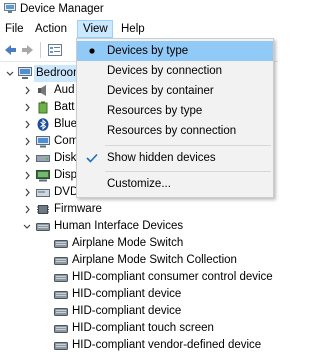 The height and width of the screenshot is (354, 320). I want to click on tree-category-expanded: Human Interface Devices, so click(139, 226).